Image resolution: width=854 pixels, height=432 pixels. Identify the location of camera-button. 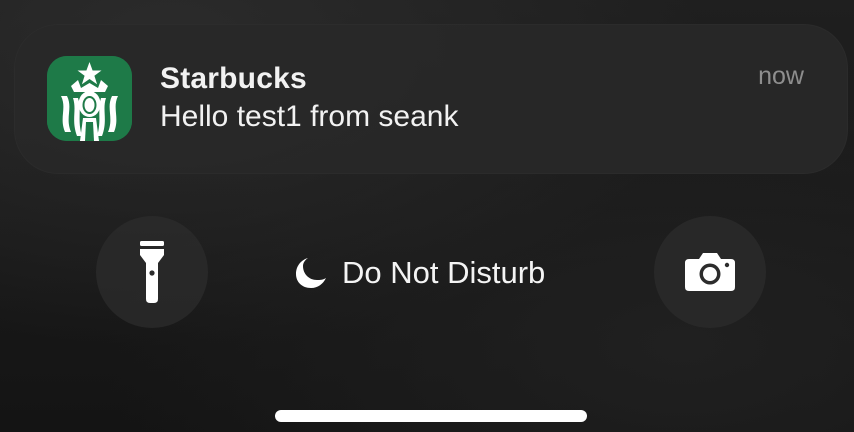
(710, 272).